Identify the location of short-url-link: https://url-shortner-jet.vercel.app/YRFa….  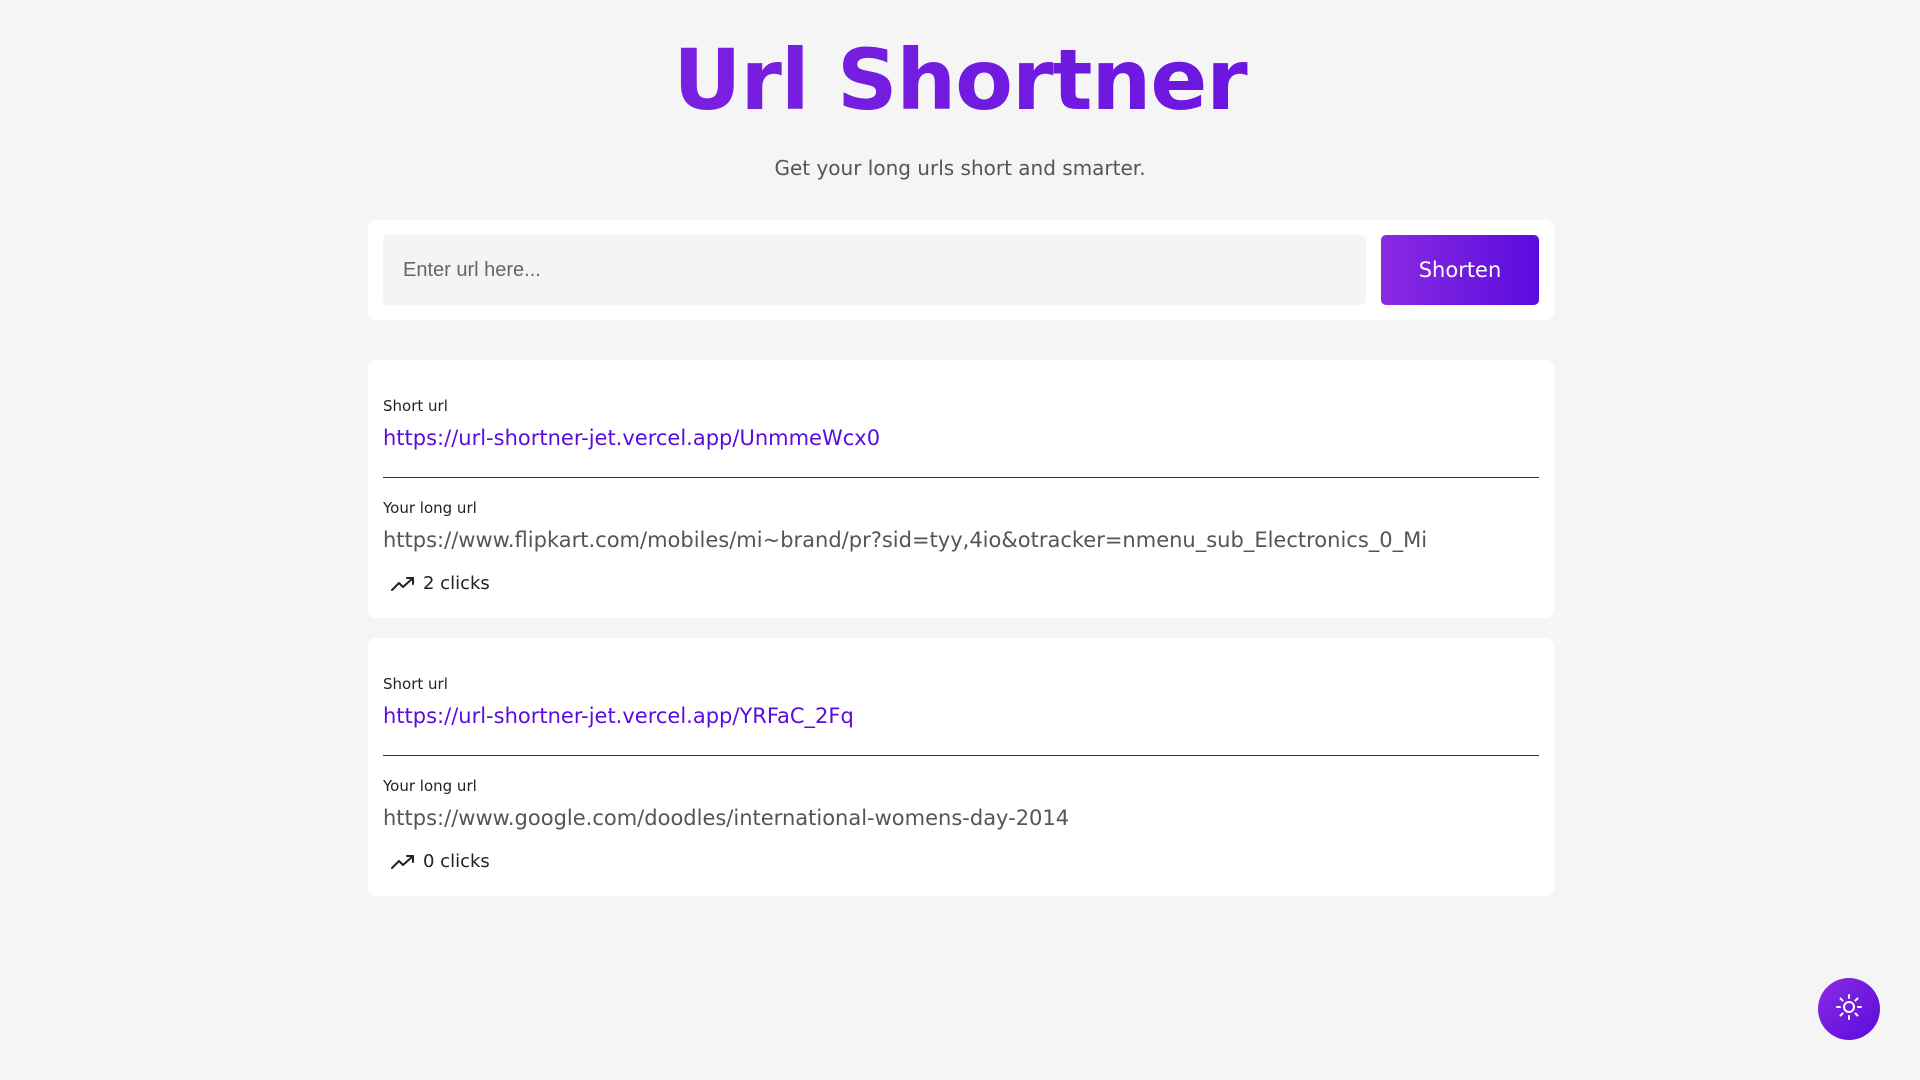
(961, 716).